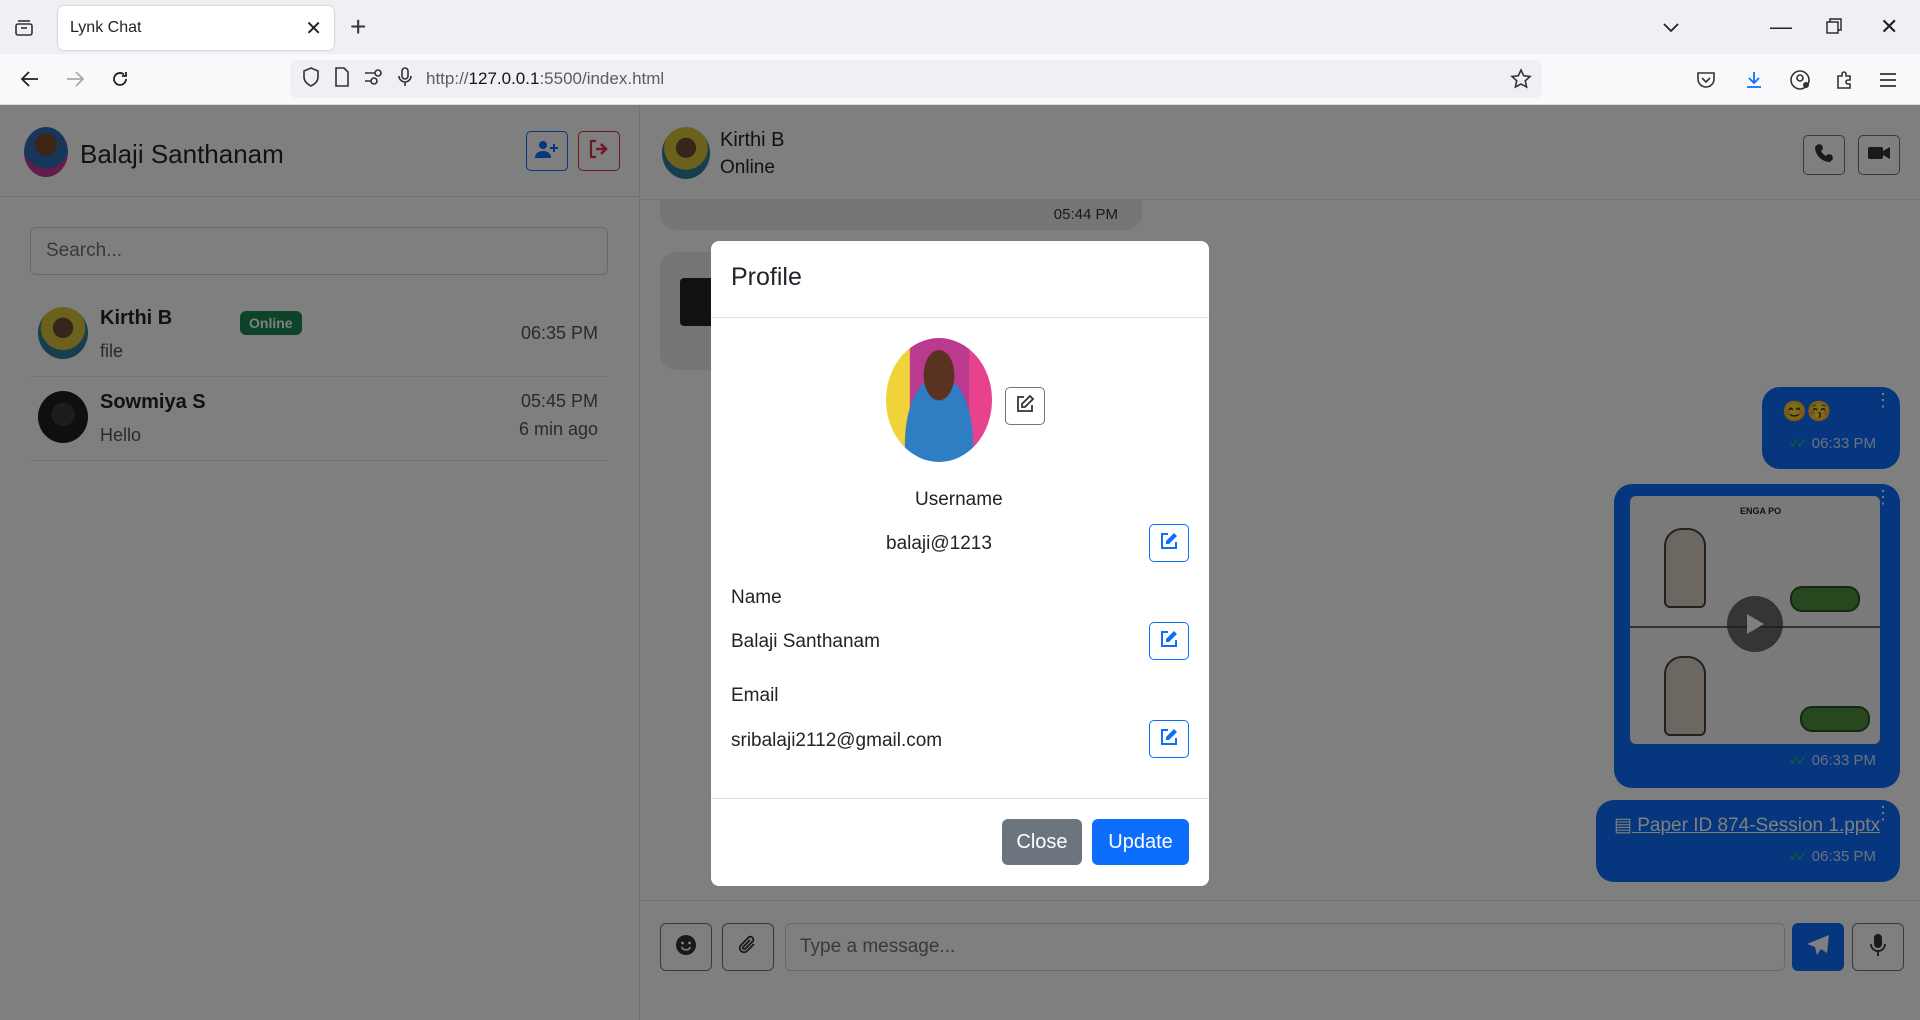 The image size is (1920, 1020). Describe the element at coordinates (755, 695) in the screenshot. I see `email-label: Email` at that location.